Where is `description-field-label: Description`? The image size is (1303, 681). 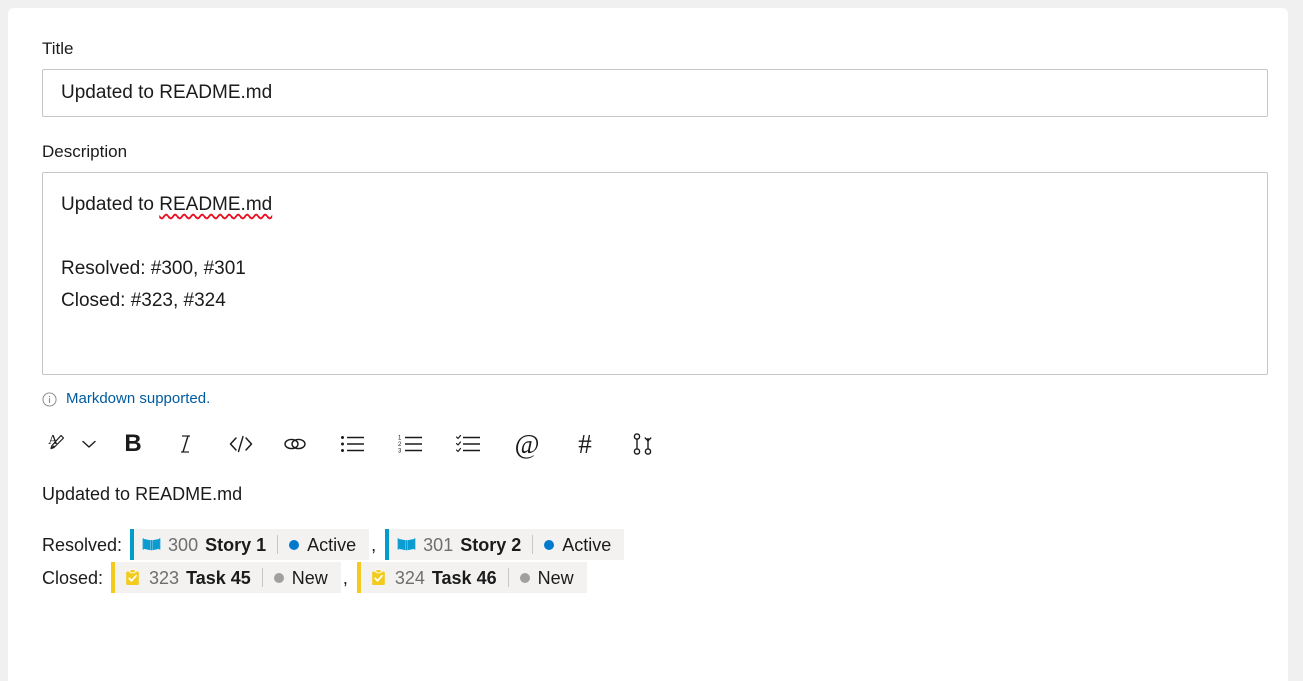 description-field-label: Description is located at coordinates (85, 151).